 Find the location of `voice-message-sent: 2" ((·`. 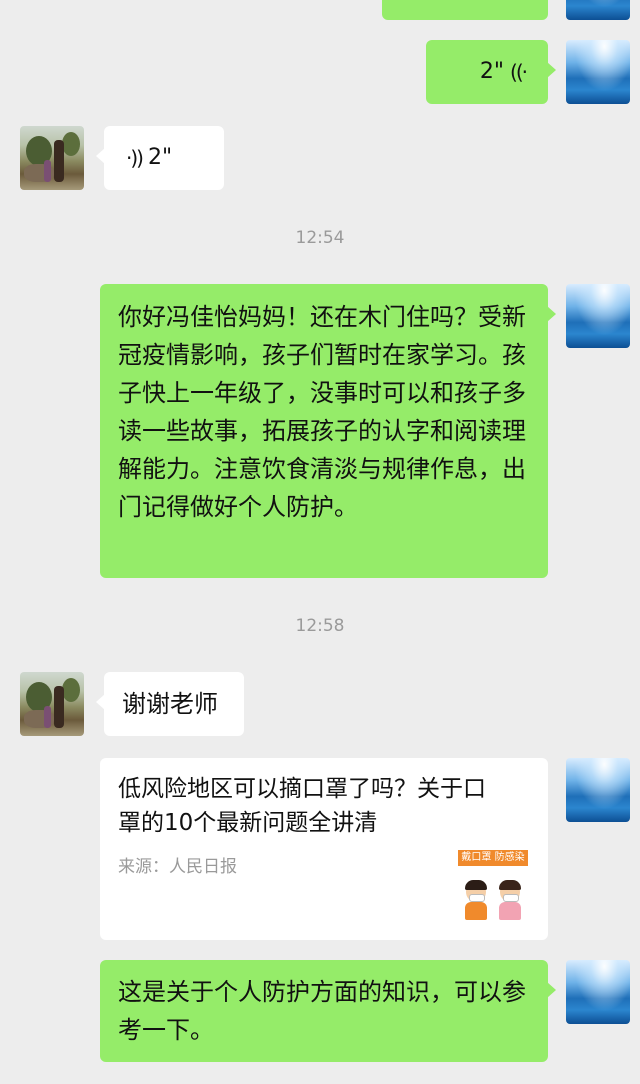

voice-message-sent: 2" ((· is located at coordinates (491, 72).